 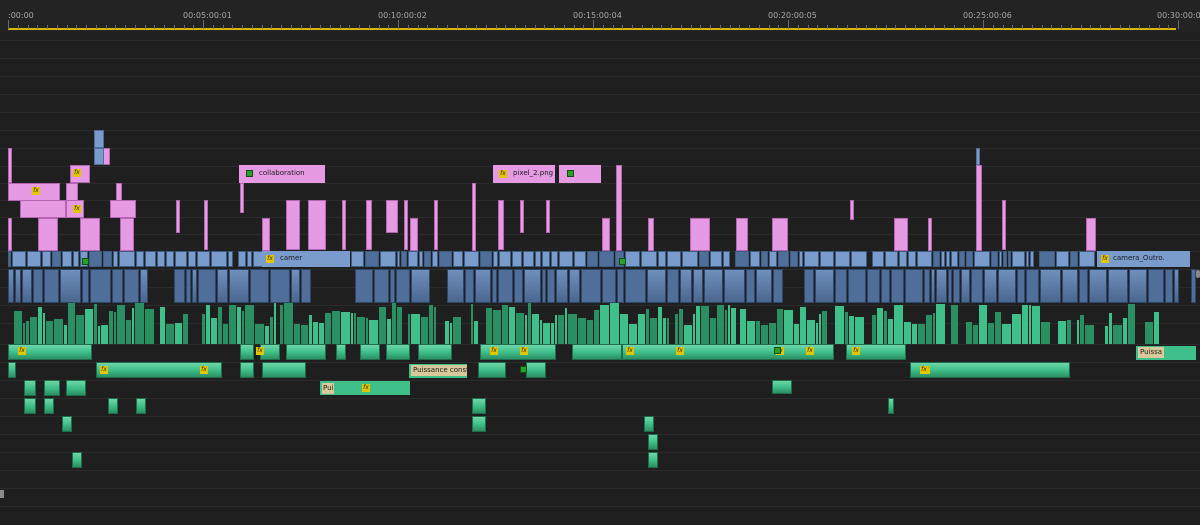 I want to click on graphic-clip-collaboration: collaboration, so click(x=282, y=174).